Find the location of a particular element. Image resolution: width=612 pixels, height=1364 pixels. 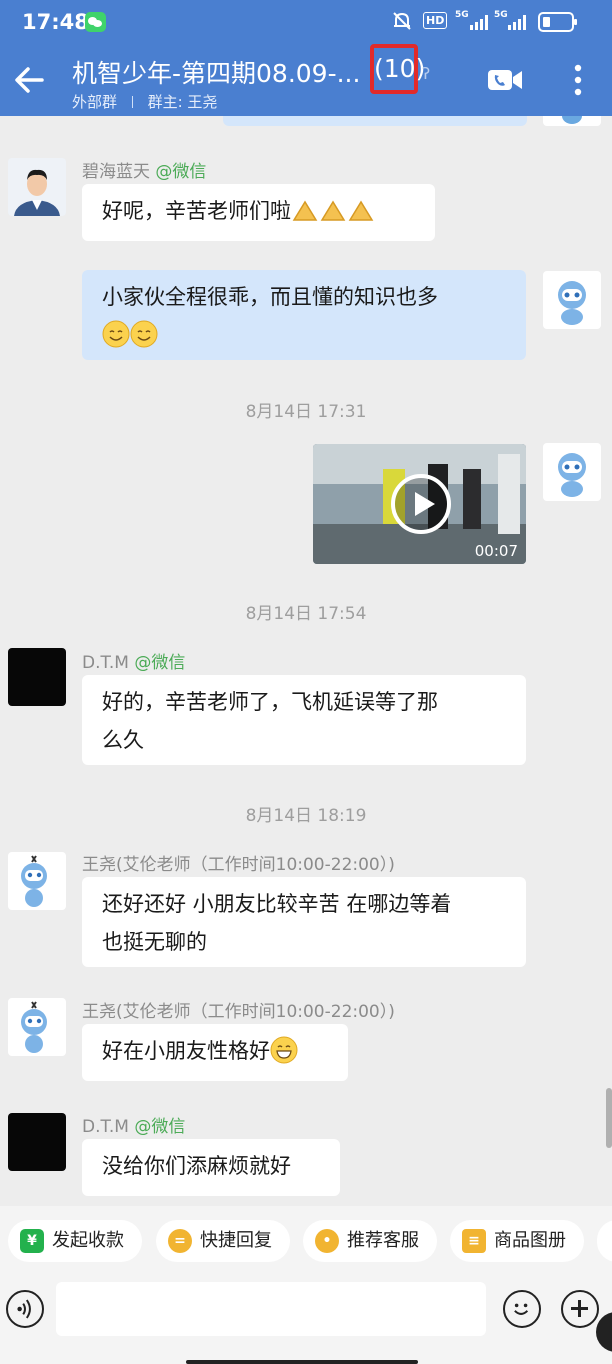

message-text: 好呢，辛苦老师们啦 is located at coordinates (196, 211).